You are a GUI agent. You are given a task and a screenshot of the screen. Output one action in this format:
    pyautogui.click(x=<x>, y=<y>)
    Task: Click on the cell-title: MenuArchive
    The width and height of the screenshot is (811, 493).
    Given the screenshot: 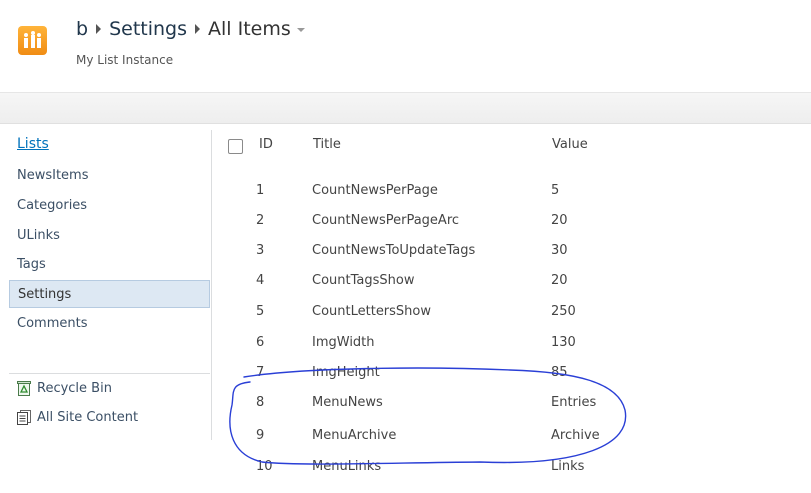 What is the action you would take?
    pyautogui.click(x=354, y=435)
    